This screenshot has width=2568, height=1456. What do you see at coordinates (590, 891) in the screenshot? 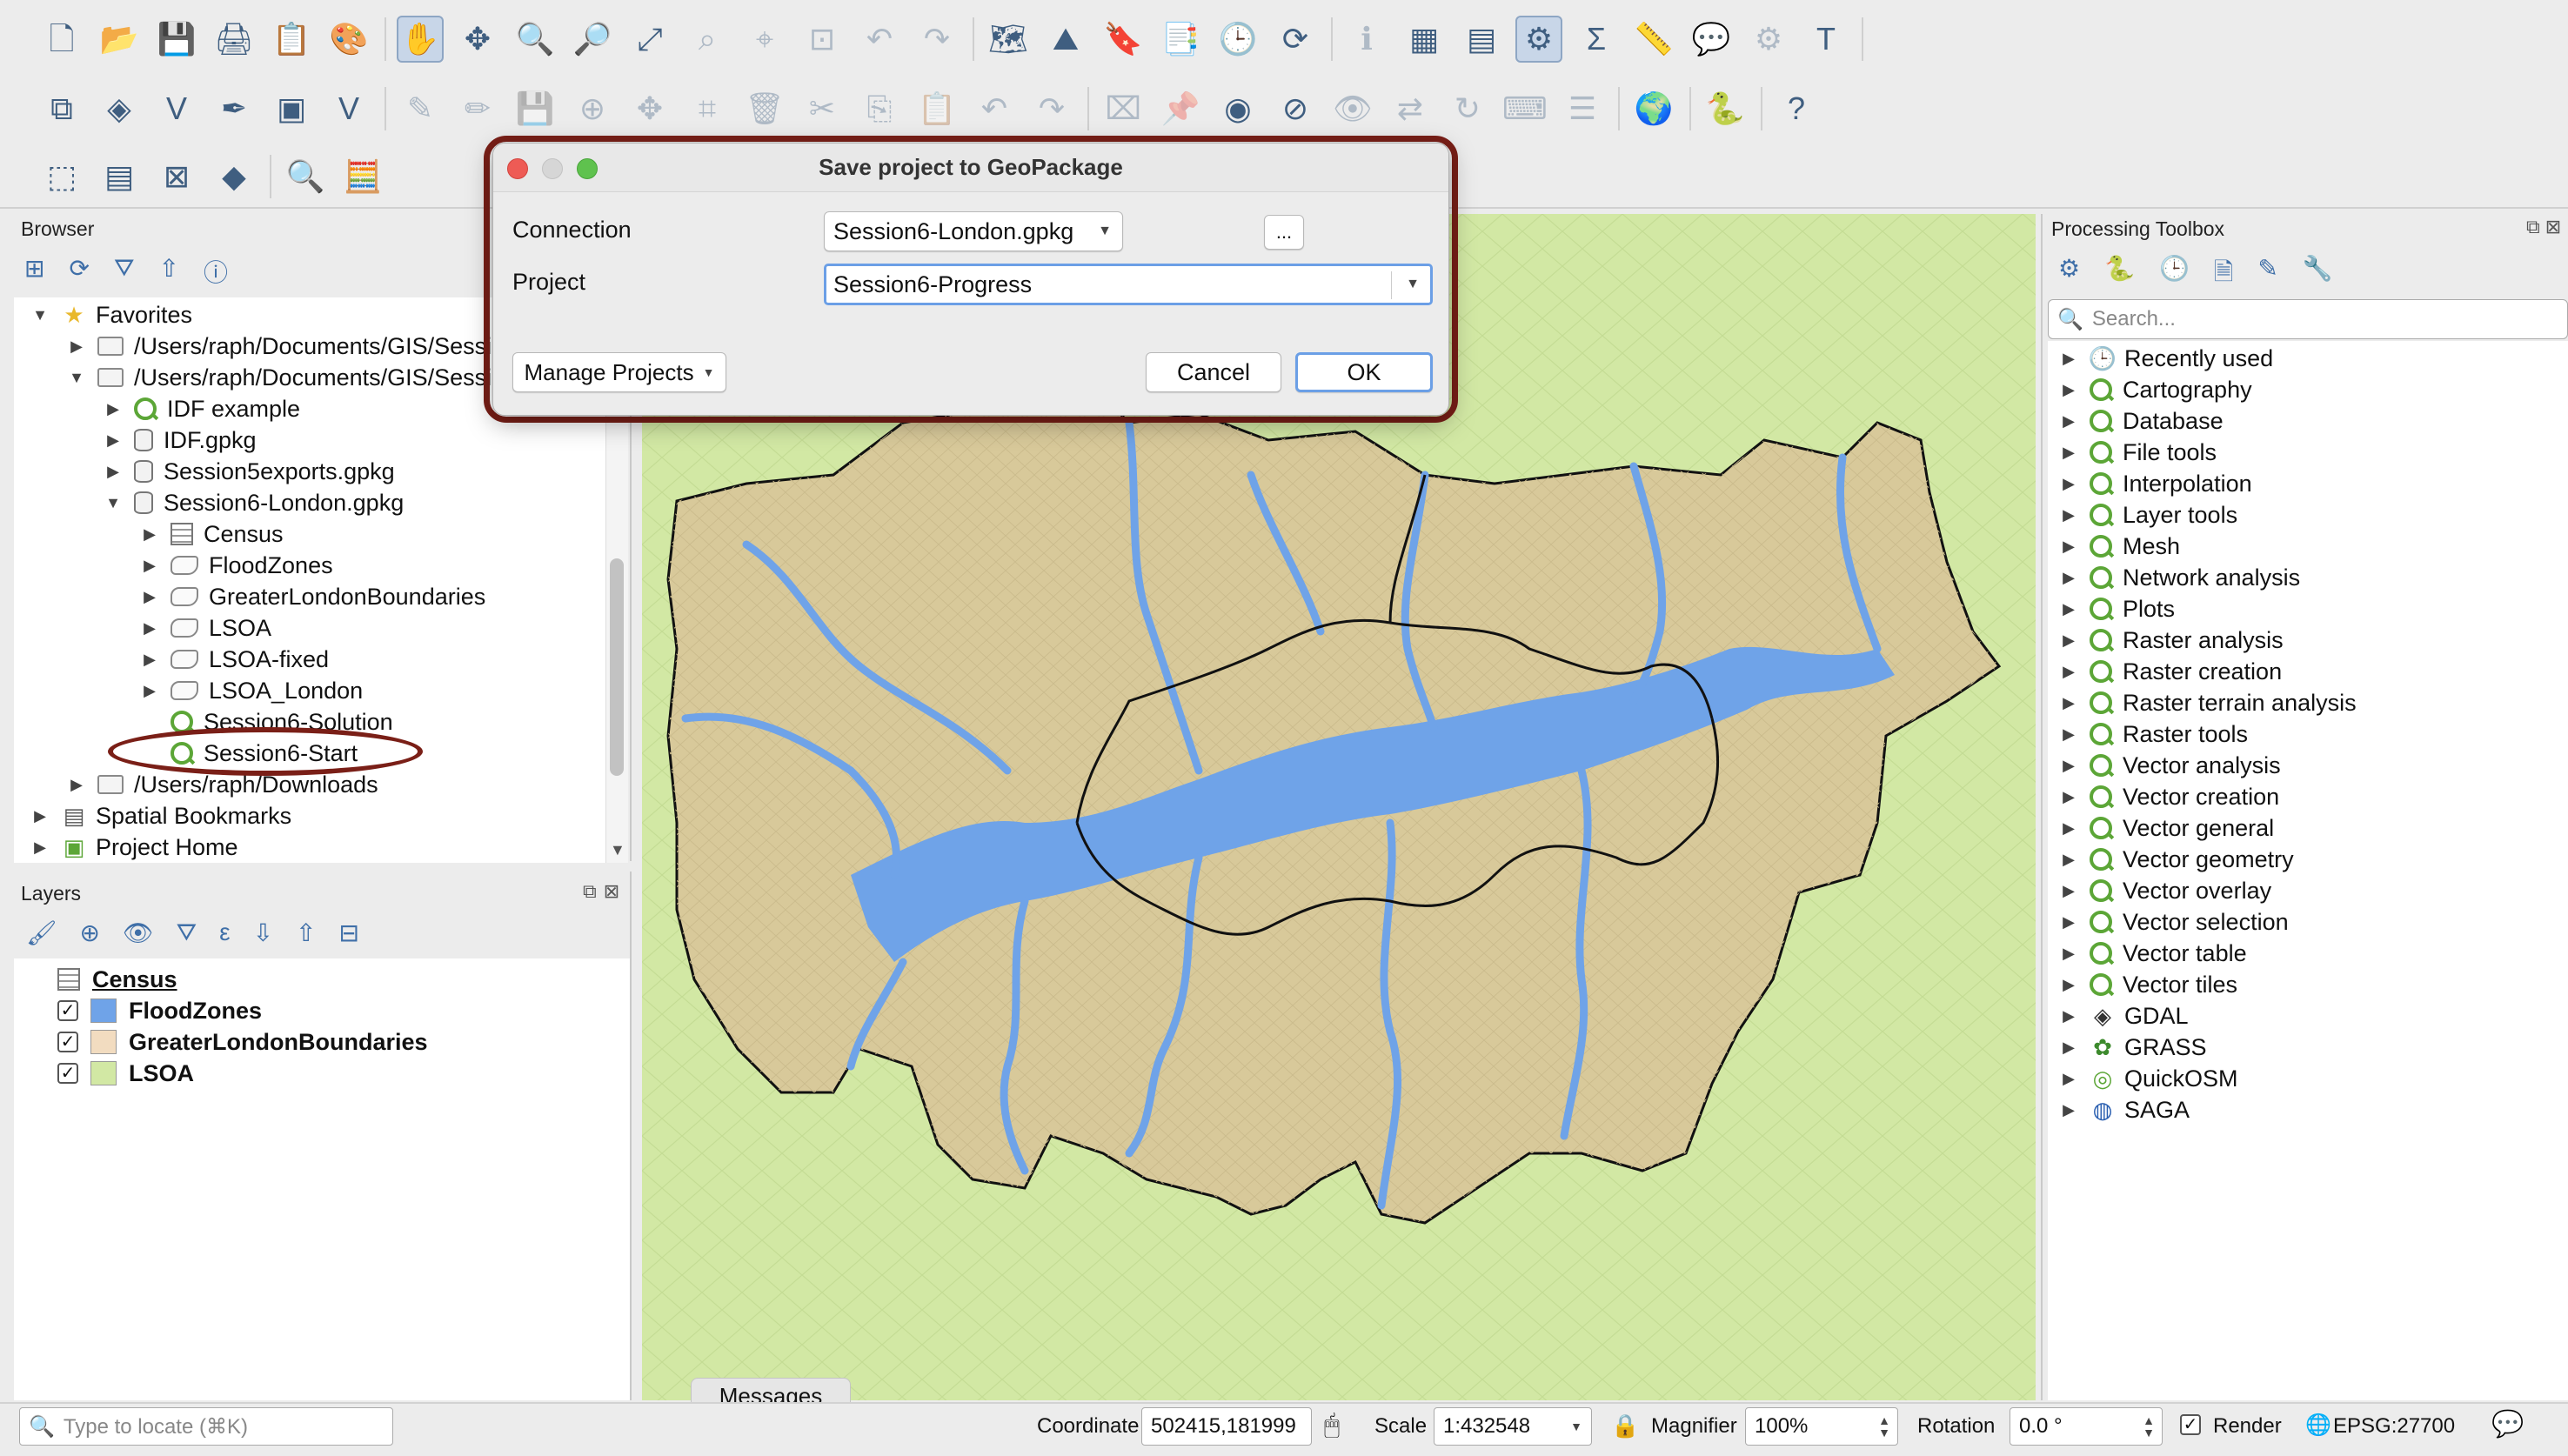
I see `float-panel-icon: ⧉` at bounding box center [590, 891].